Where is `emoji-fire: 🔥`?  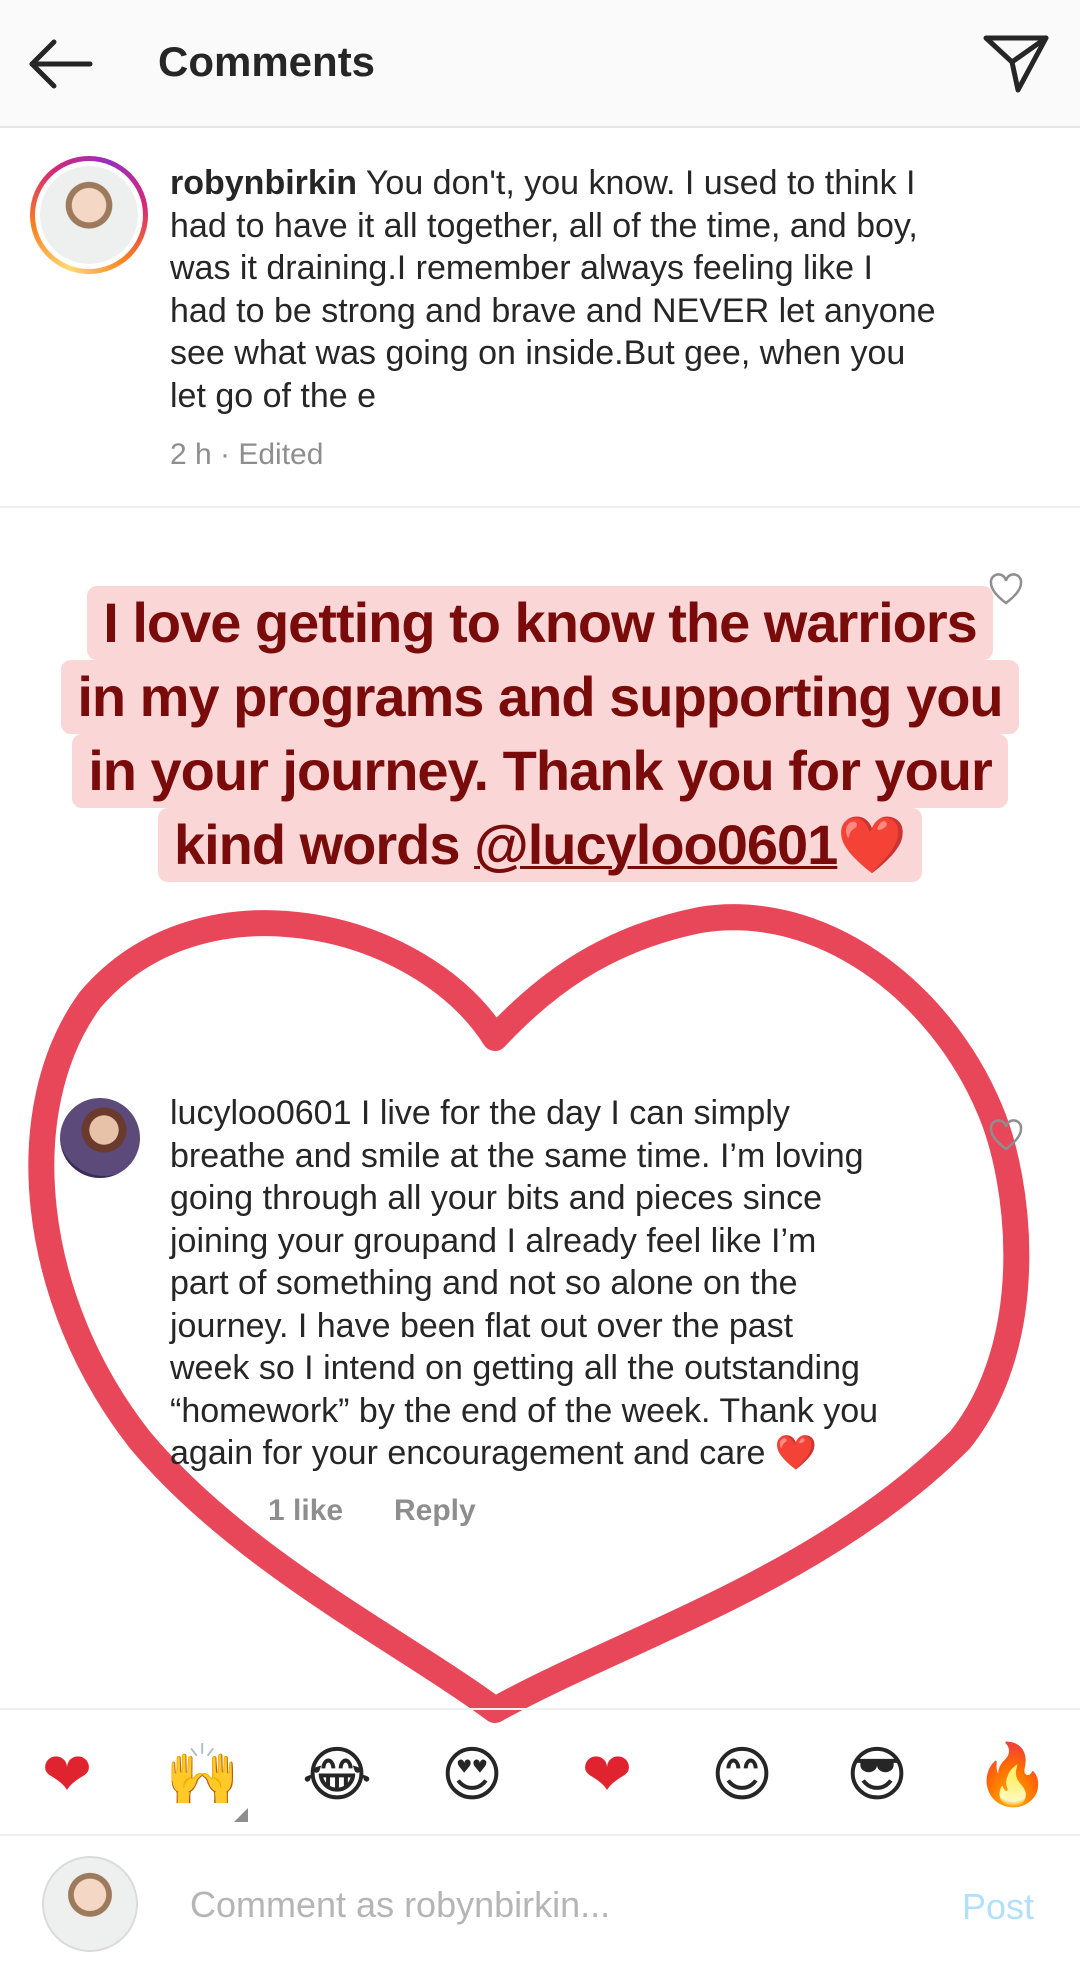 emoji-fire: 🔥 is located at coordinates (1012, 1775).